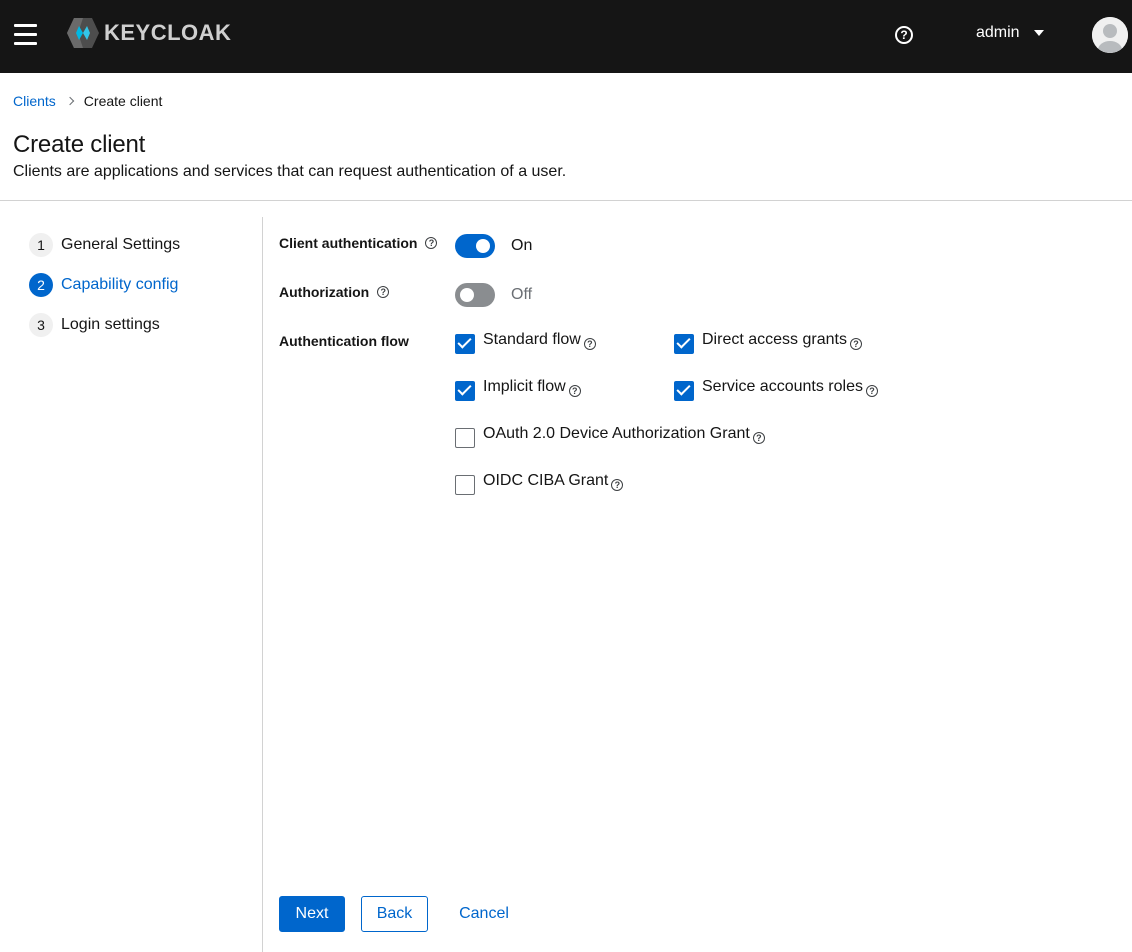 The height and width of the screenshot is (952, 1132). What do you see at coordinates (998, 32) in the screenshot?
I see `username-label: admin` at bounding box center [998, 32].